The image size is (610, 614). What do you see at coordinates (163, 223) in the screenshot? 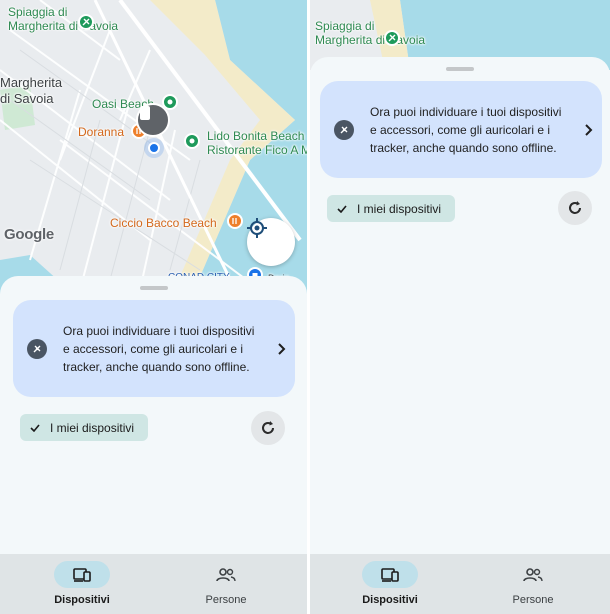
I see `place-label-ciccio: Ciccio Bacco Beach` at bounding box center [163, 223].